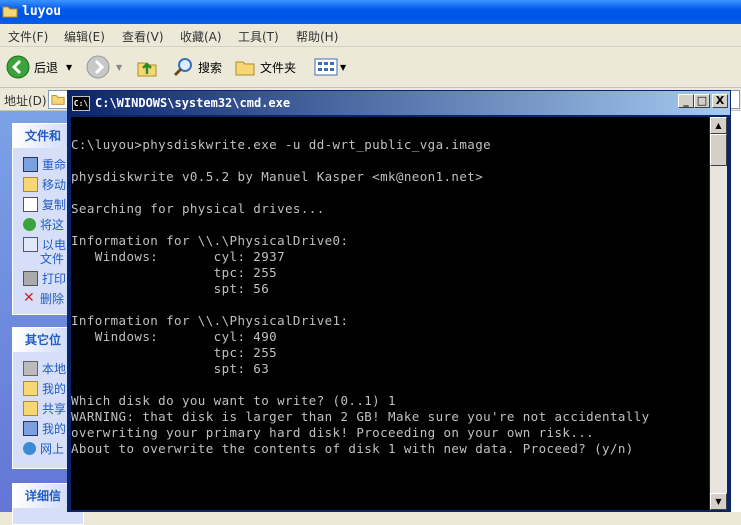 This screenshot has height=525, width=741. Describe the element at coordinates (69, 67) in the screenshot. I see `back-dropdown-icon: ▼` at that location.